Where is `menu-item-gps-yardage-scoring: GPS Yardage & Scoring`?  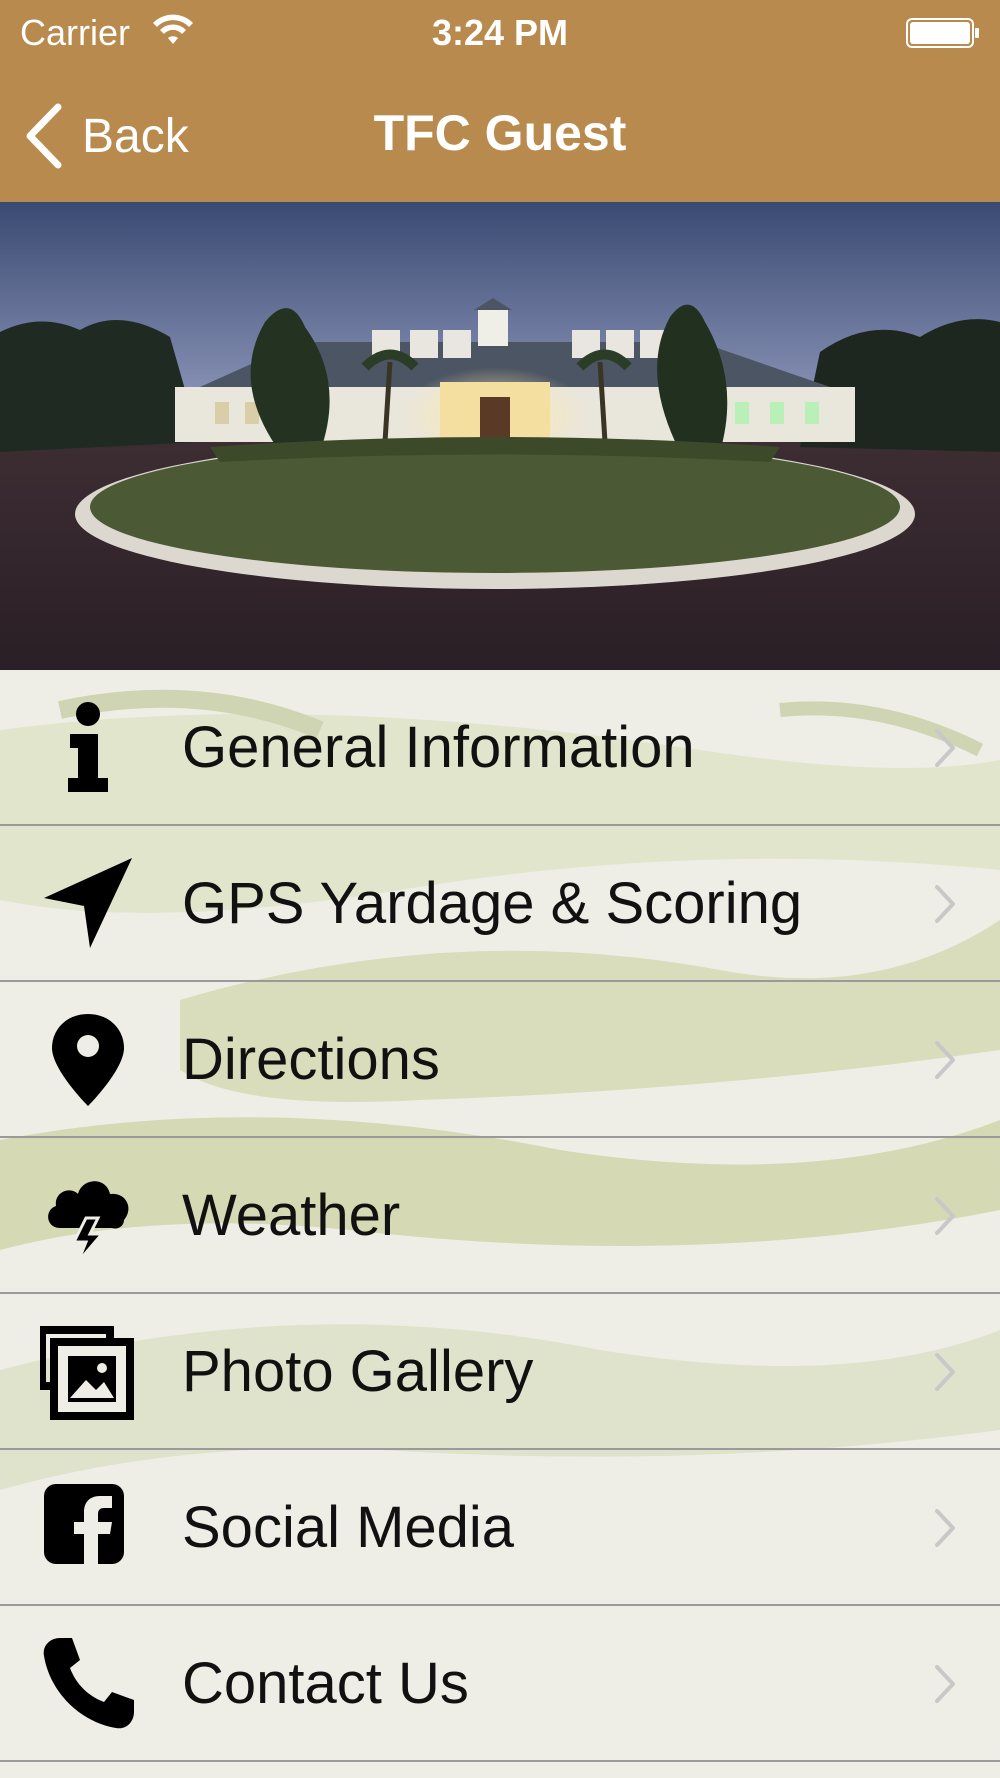
menu-item-gps-yardage-scoring: GPS Yardage & Scoring is located at coordinates (500, 904).